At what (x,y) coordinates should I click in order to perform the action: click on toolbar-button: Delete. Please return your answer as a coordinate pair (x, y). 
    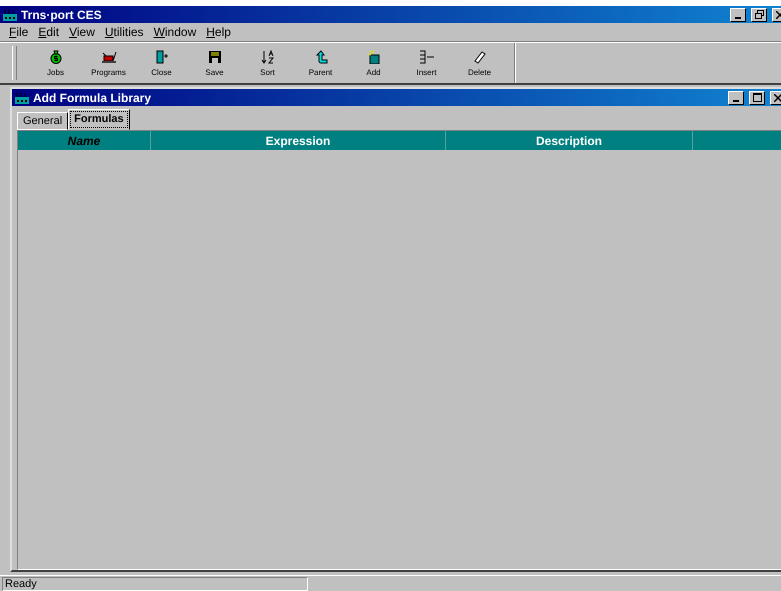
    Looking at the image, I should click on (479, 63).